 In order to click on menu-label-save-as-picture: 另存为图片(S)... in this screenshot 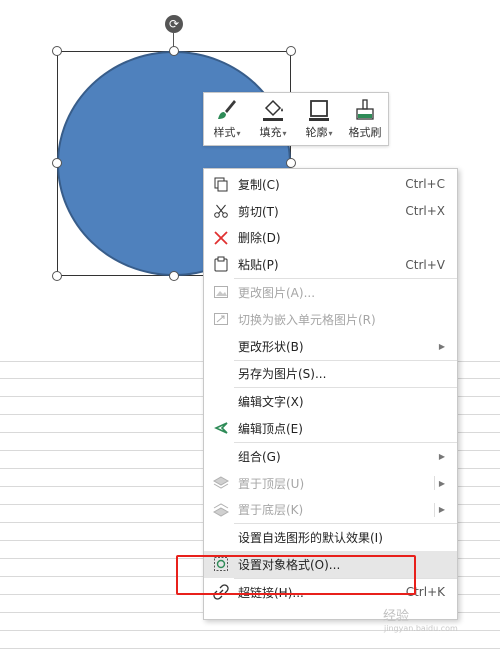, I will do `click(282, 374)`.